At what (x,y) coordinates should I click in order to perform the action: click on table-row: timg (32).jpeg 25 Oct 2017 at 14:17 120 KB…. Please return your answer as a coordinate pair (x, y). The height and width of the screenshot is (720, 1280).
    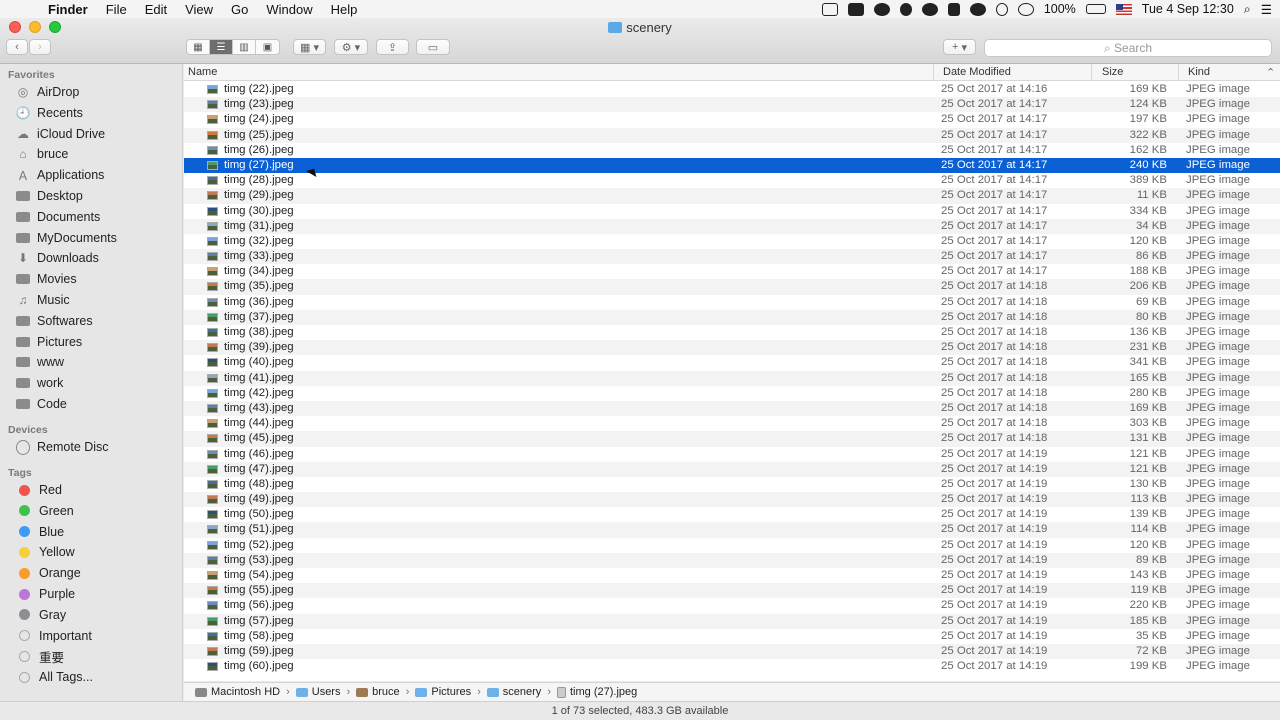
    Looking at the image, I should click on (732, 241).